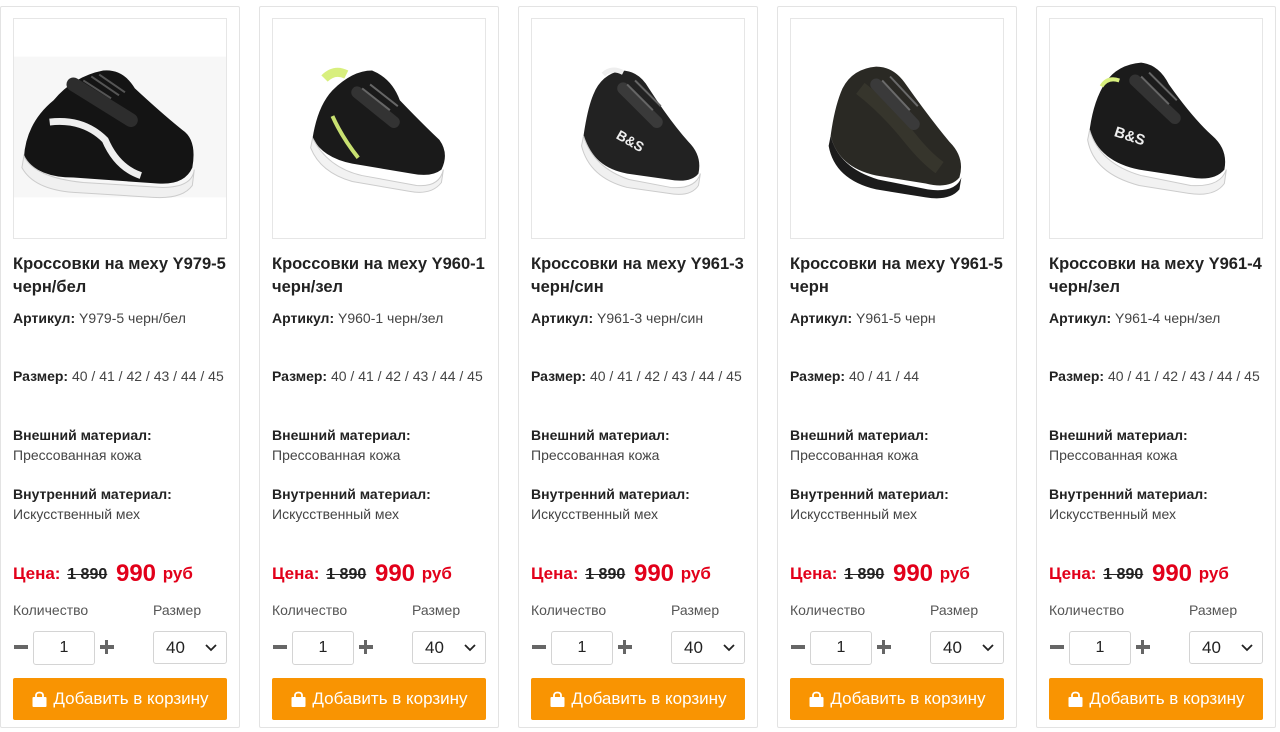 This screenshot has height=732, width=1280. What do you see at coordinates (1159, 276) in the screenshot?
I see `product-title: Кроссовки на меху Y961-4 черн/зел` at bounding box center [1159, 276].